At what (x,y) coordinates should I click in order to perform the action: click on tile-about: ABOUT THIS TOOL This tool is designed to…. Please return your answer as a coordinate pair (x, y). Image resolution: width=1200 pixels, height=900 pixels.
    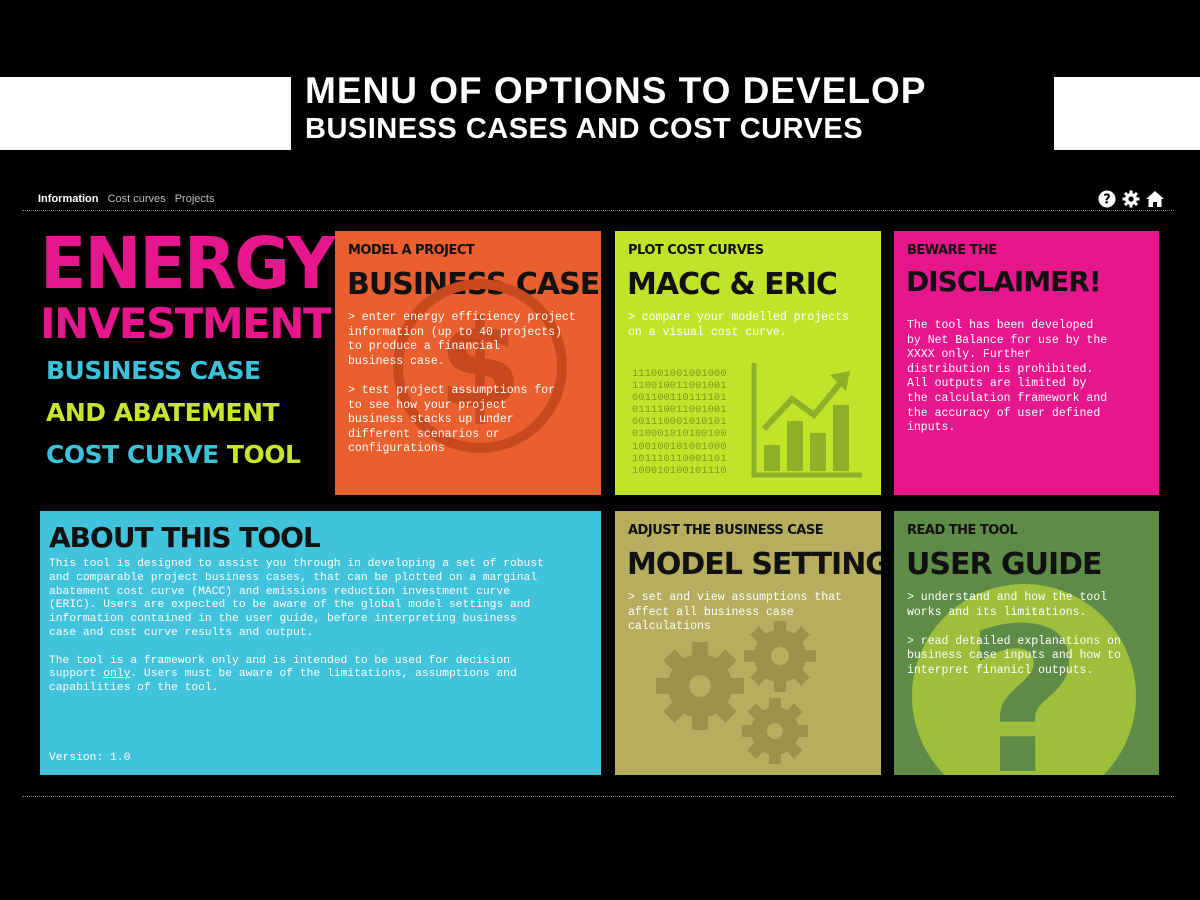
    Looking at the image, I should click on (320, 643).